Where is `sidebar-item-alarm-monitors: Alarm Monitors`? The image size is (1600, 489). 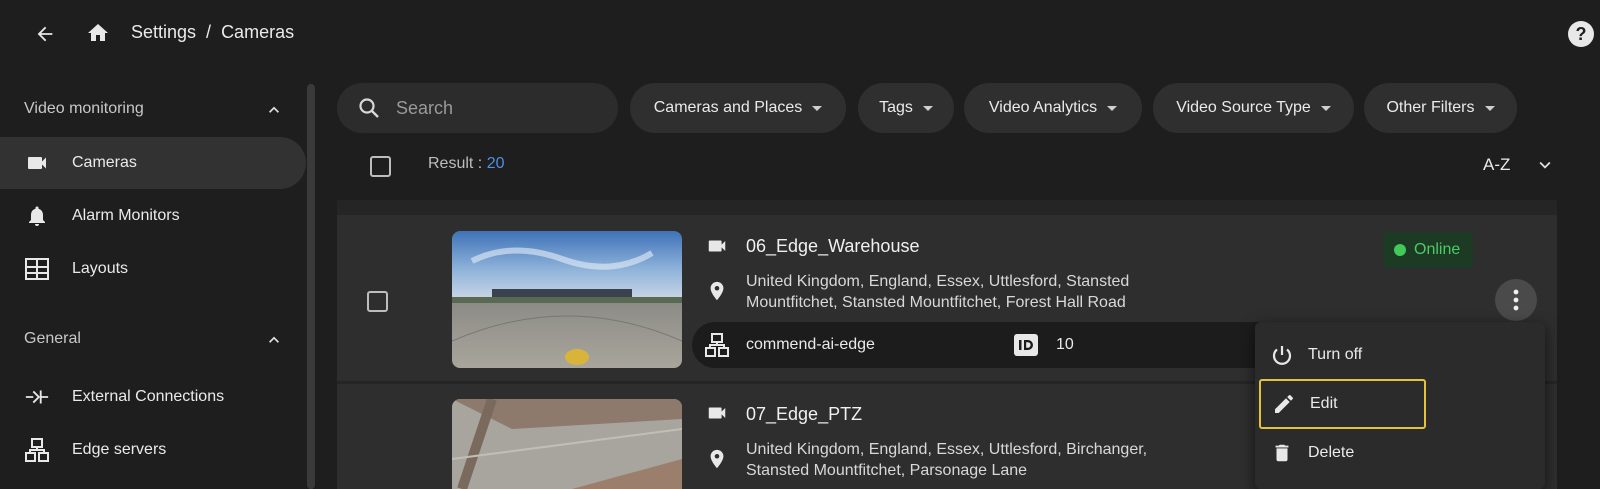
sidebar-item-alarm-monitors: Alarm Monitors is located at coordinates (153, 216).